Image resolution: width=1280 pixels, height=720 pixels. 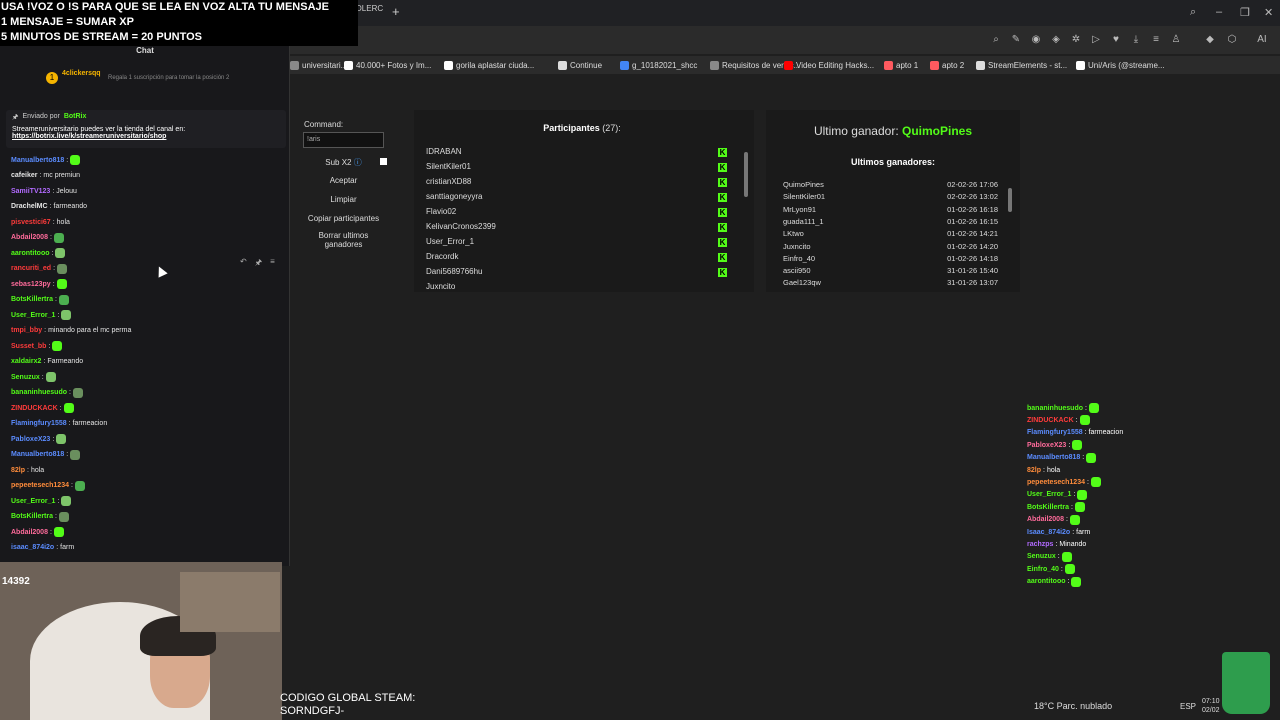 I want to click on chat-message: aarontitooo:, so click(x=38, y=253).